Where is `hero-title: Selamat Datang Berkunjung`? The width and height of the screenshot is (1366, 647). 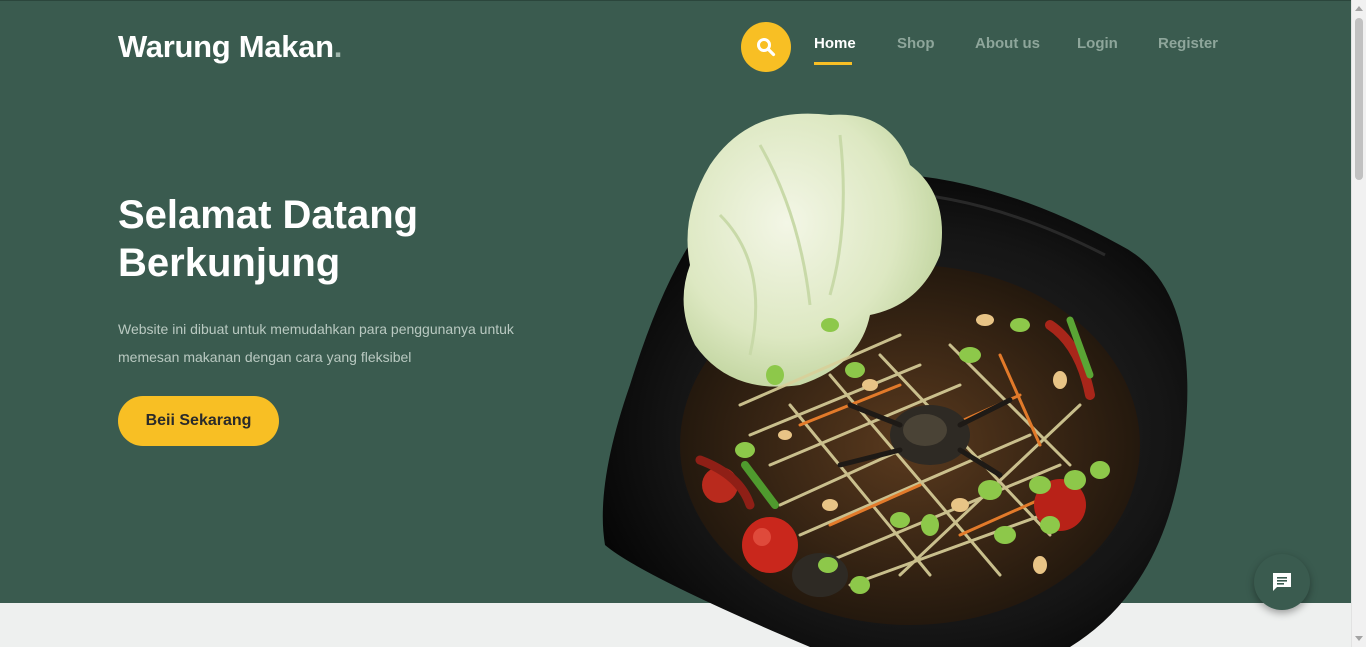 hero-title: Selamat Datang Berkunjung is located at coordinates (328, 239).